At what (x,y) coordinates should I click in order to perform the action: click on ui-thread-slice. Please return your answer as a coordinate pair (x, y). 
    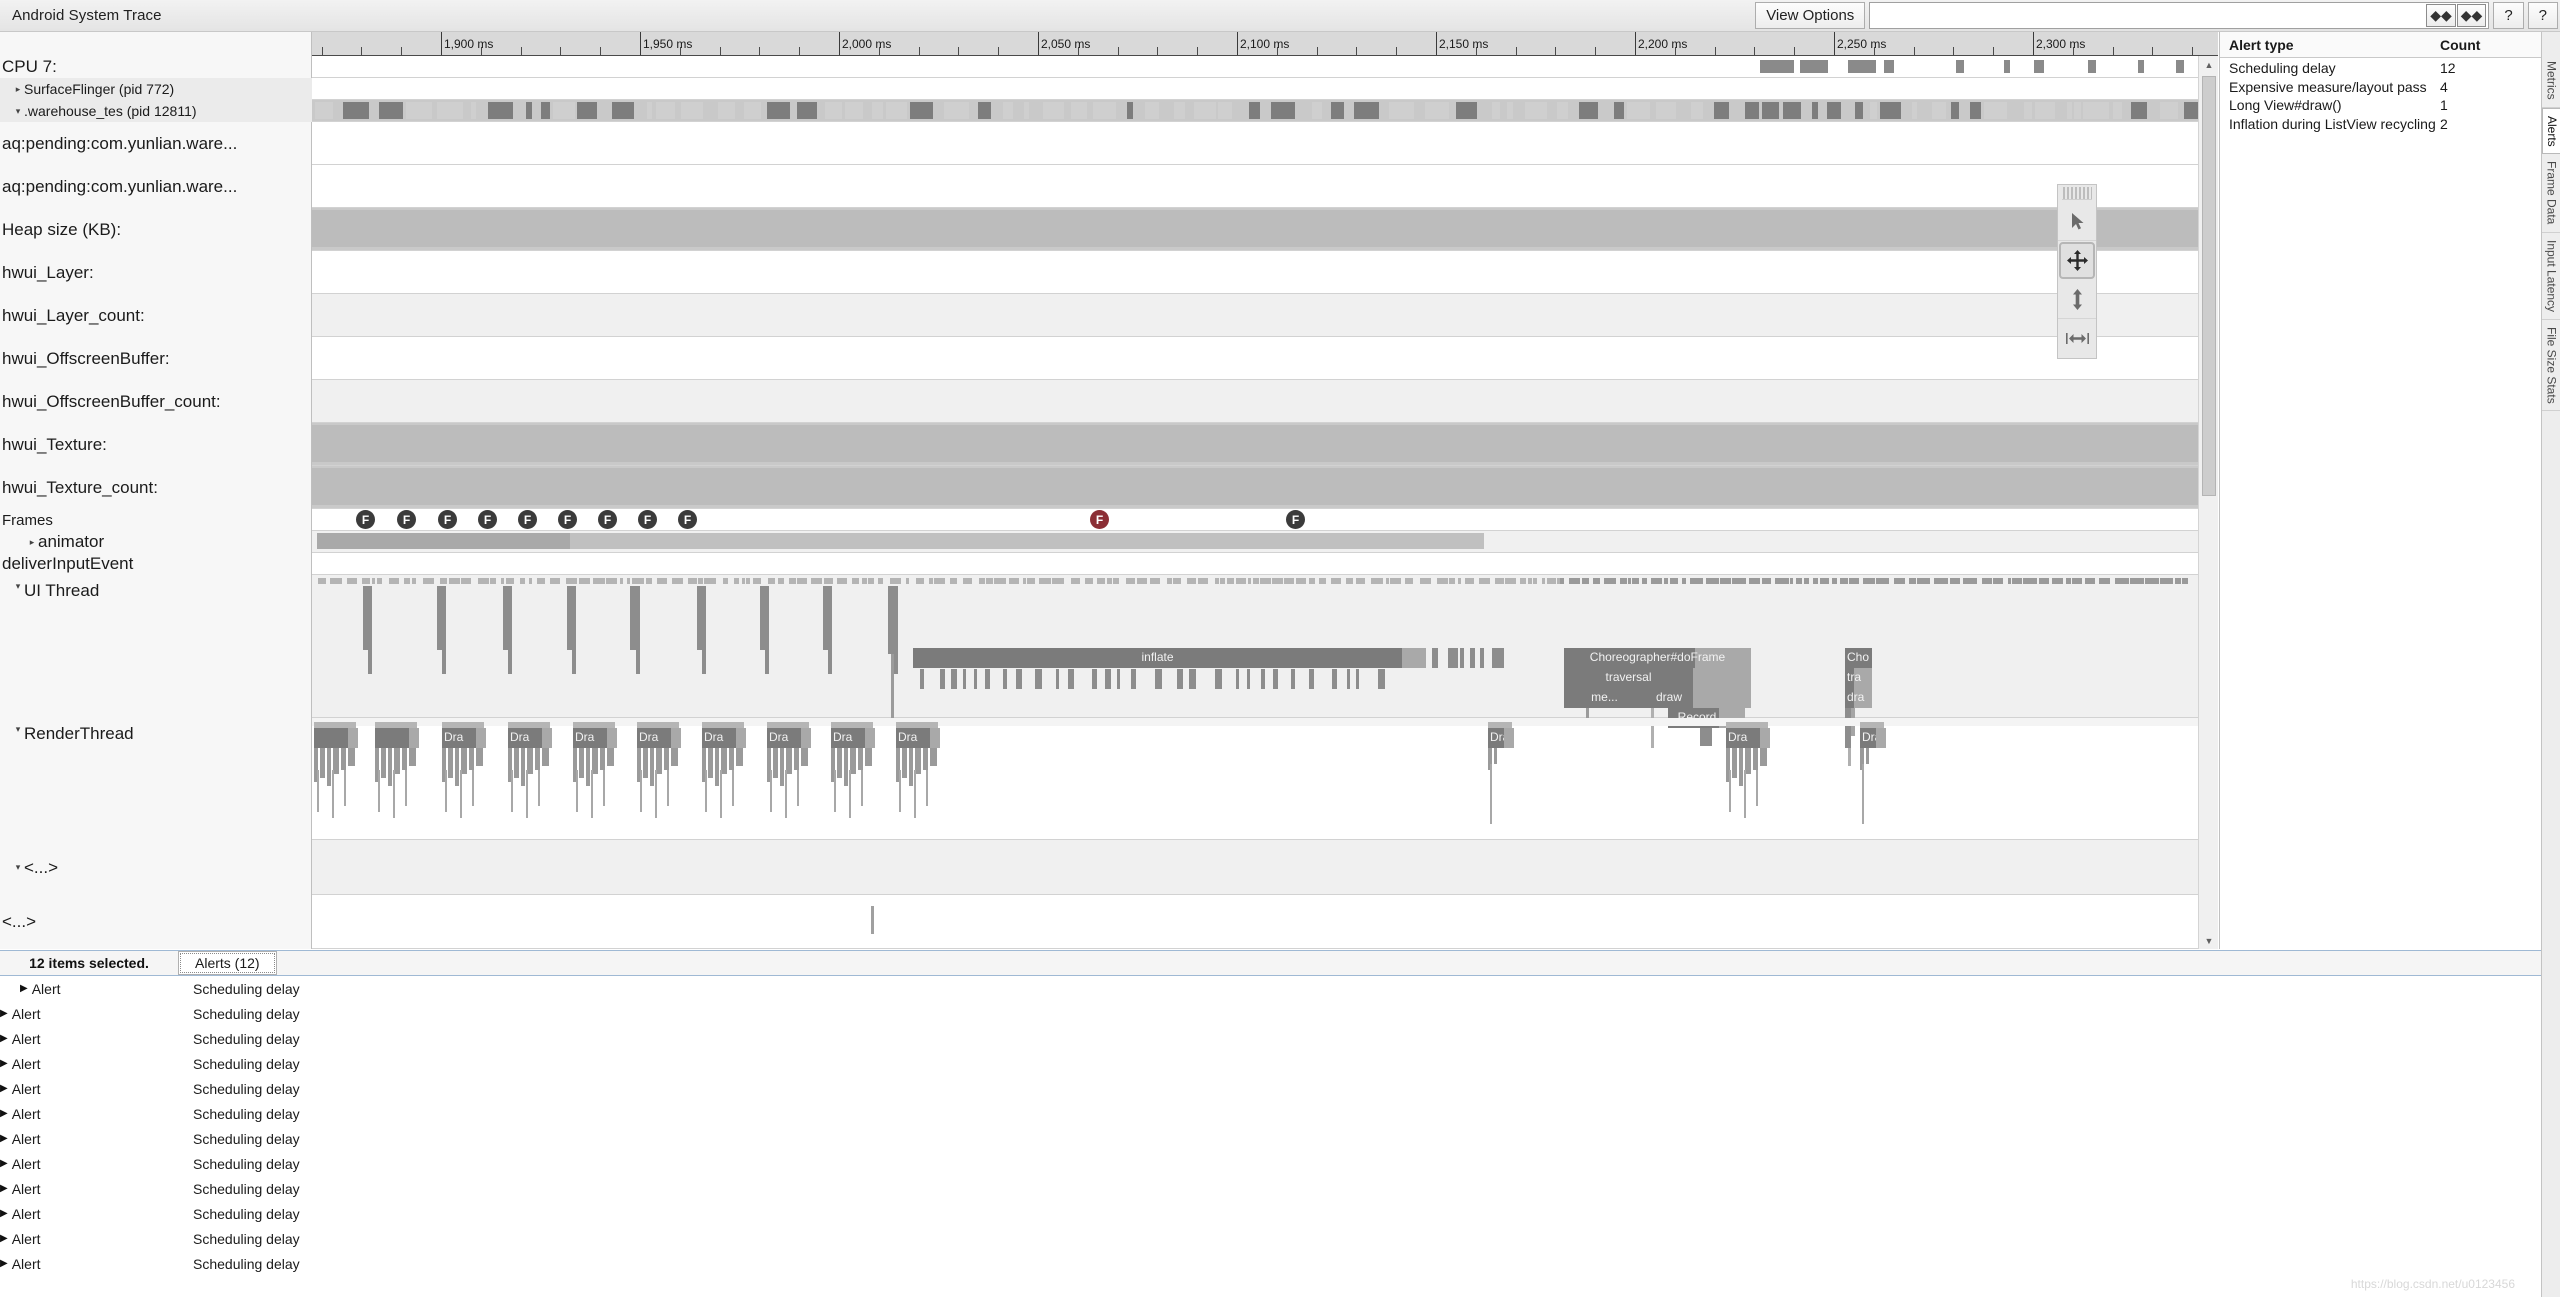
    Looking at the image, I should click on (1498, 658).